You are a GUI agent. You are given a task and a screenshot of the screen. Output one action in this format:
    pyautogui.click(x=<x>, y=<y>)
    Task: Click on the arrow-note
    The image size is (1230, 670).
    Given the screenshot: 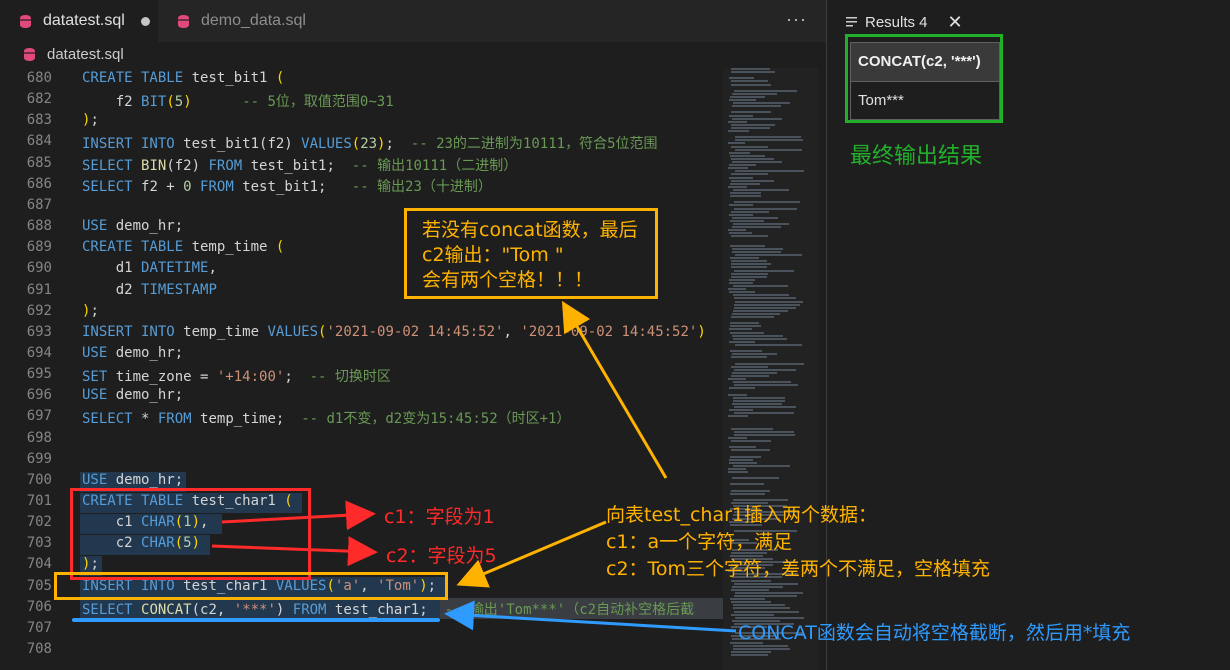 What is the action you would take?
    pyautogui.click(x=614, y=389)
    